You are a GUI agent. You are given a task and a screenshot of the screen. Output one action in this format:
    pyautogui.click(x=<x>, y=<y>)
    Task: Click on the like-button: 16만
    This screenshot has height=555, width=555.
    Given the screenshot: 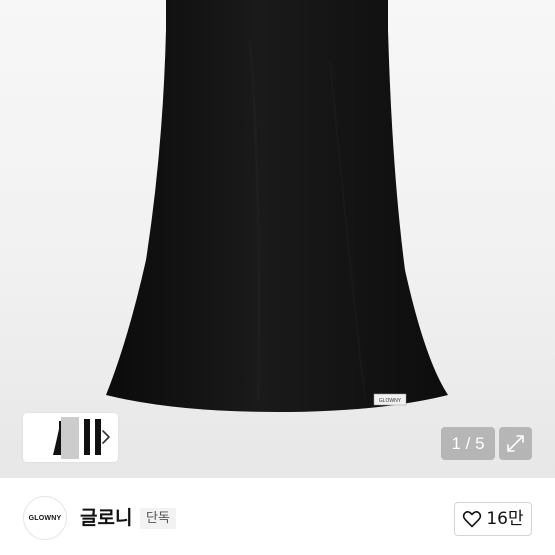 What is the action you would take?
    pyautogui.click(x=493, y=519)
    